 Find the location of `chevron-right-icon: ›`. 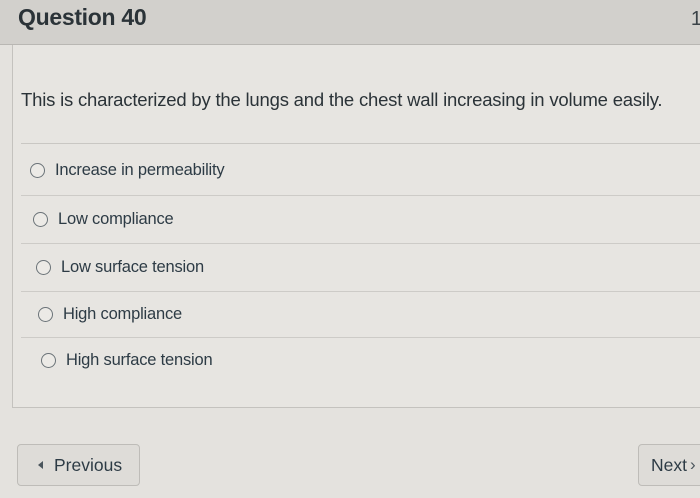

chevron-right-icon: › is located at coordinates (692, 464).